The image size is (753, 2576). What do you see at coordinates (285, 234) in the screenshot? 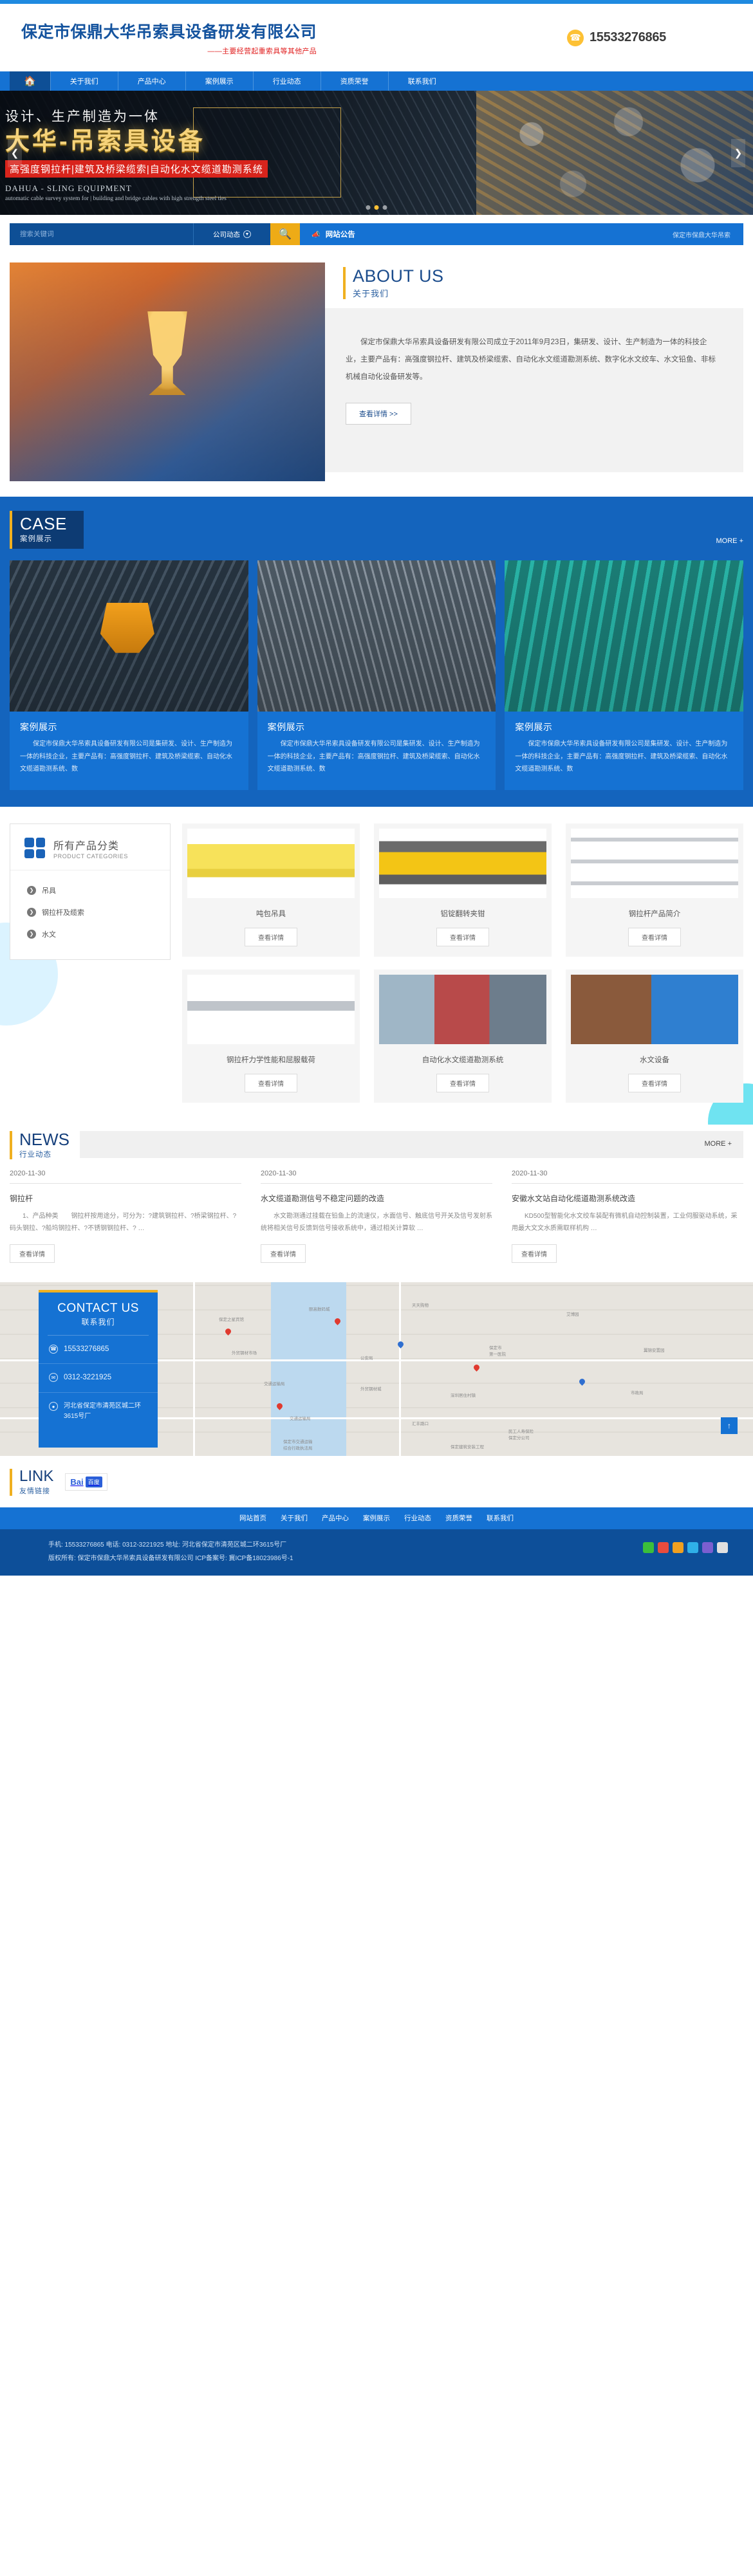
I see `search-button: 🔍` at bounding box center [285, 234].